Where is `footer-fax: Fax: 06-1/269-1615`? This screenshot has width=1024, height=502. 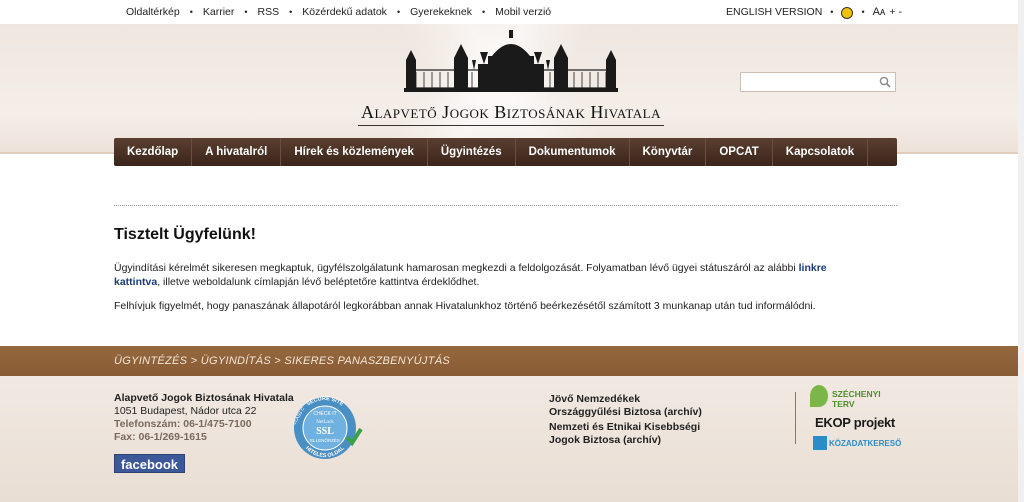
footer-fax: Fax: 06-1/269-1615 is located at coordinates (160, 437).